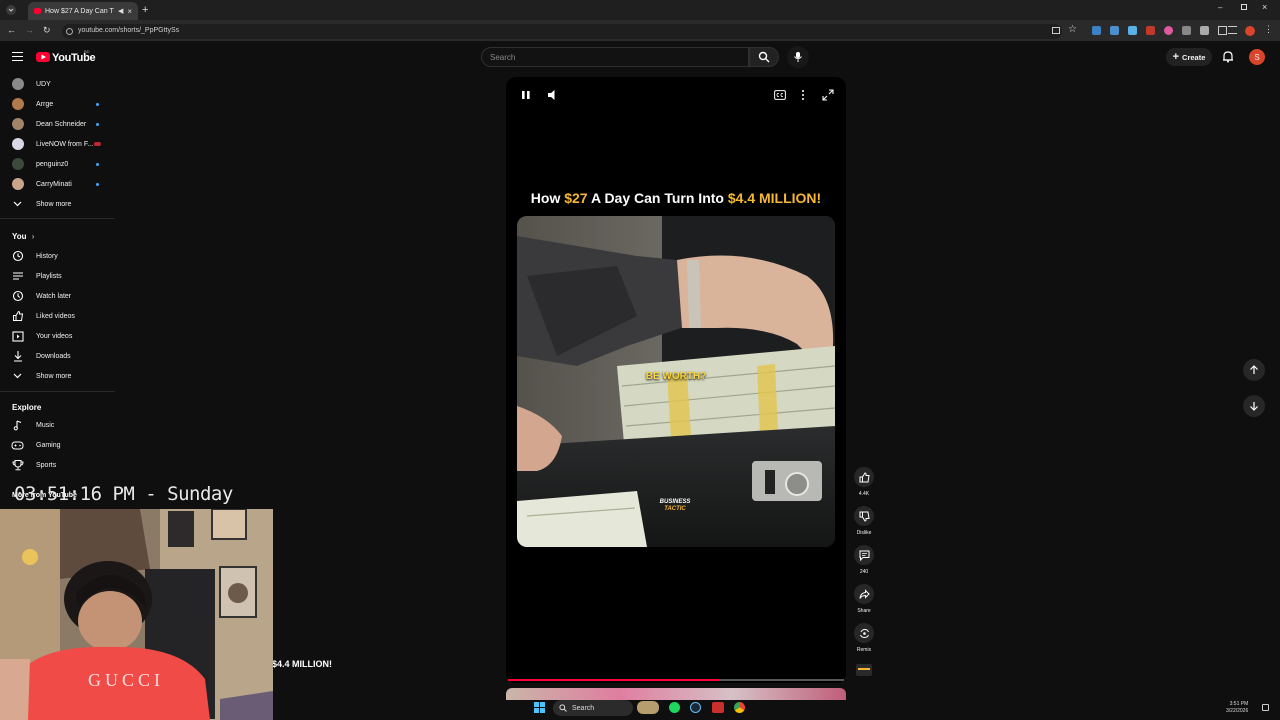  What do you see at coordinates (1189, 57) in the screenshot?
I see `create-button: + Create` at bounding box center [1189, 57].